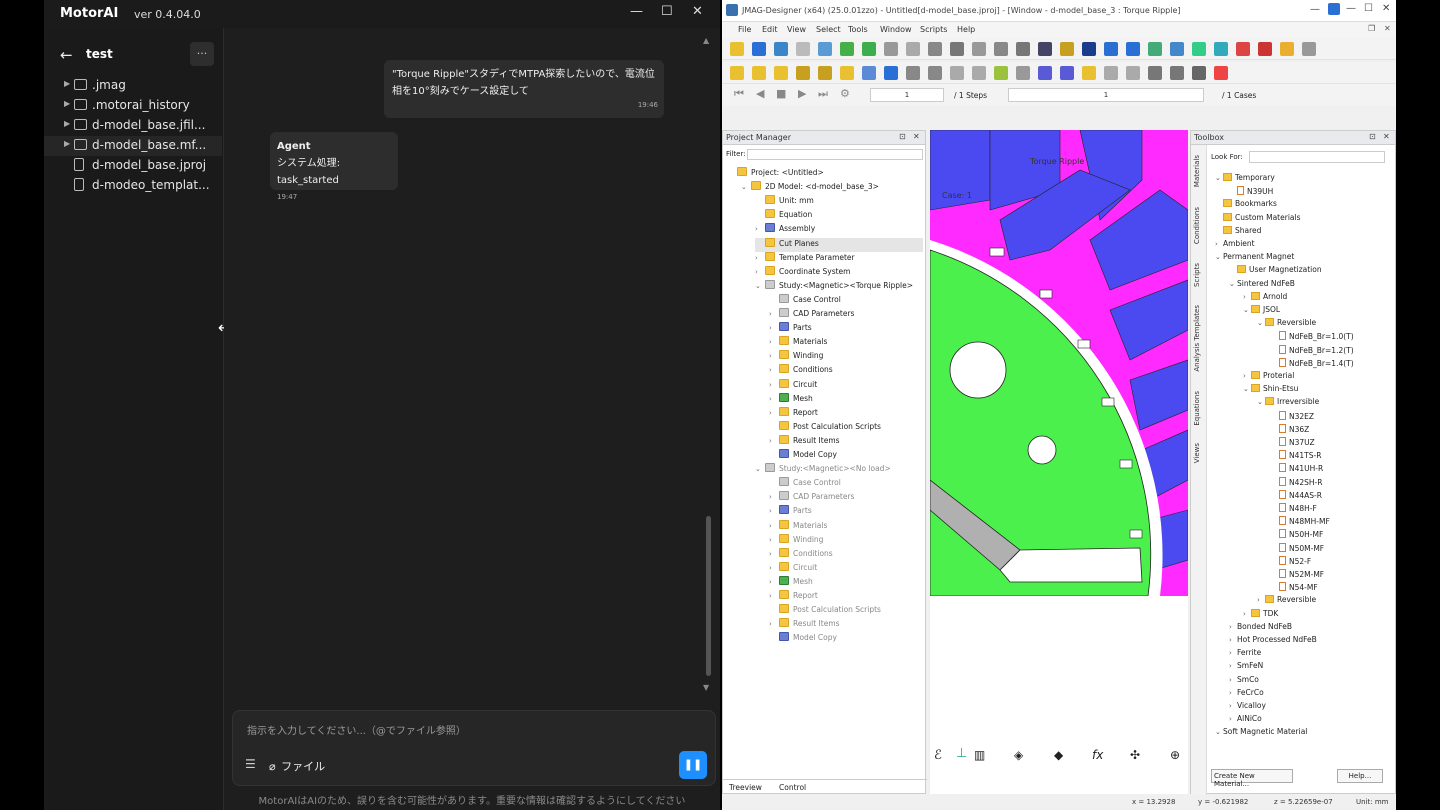 The width and height of the screenshot is (1440, 810). I want to click on equation-icon: ℰ, so click(938, 755).